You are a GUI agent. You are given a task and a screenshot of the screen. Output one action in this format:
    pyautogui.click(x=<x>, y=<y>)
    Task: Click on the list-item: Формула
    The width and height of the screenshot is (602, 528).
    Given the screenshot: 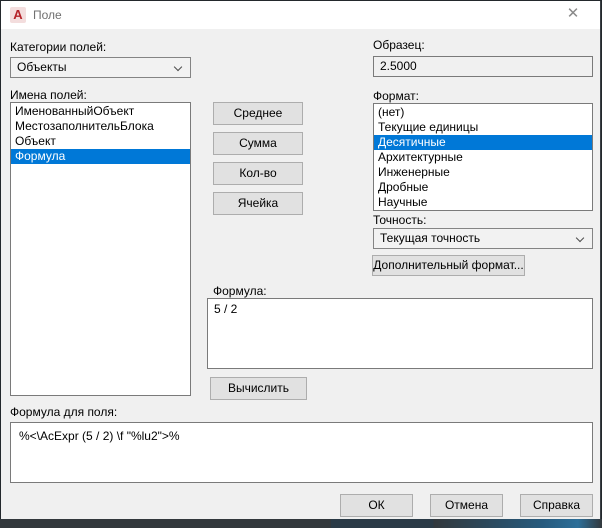 What is the action you would take?
    pyautogui.click(x=100, y=156)
    